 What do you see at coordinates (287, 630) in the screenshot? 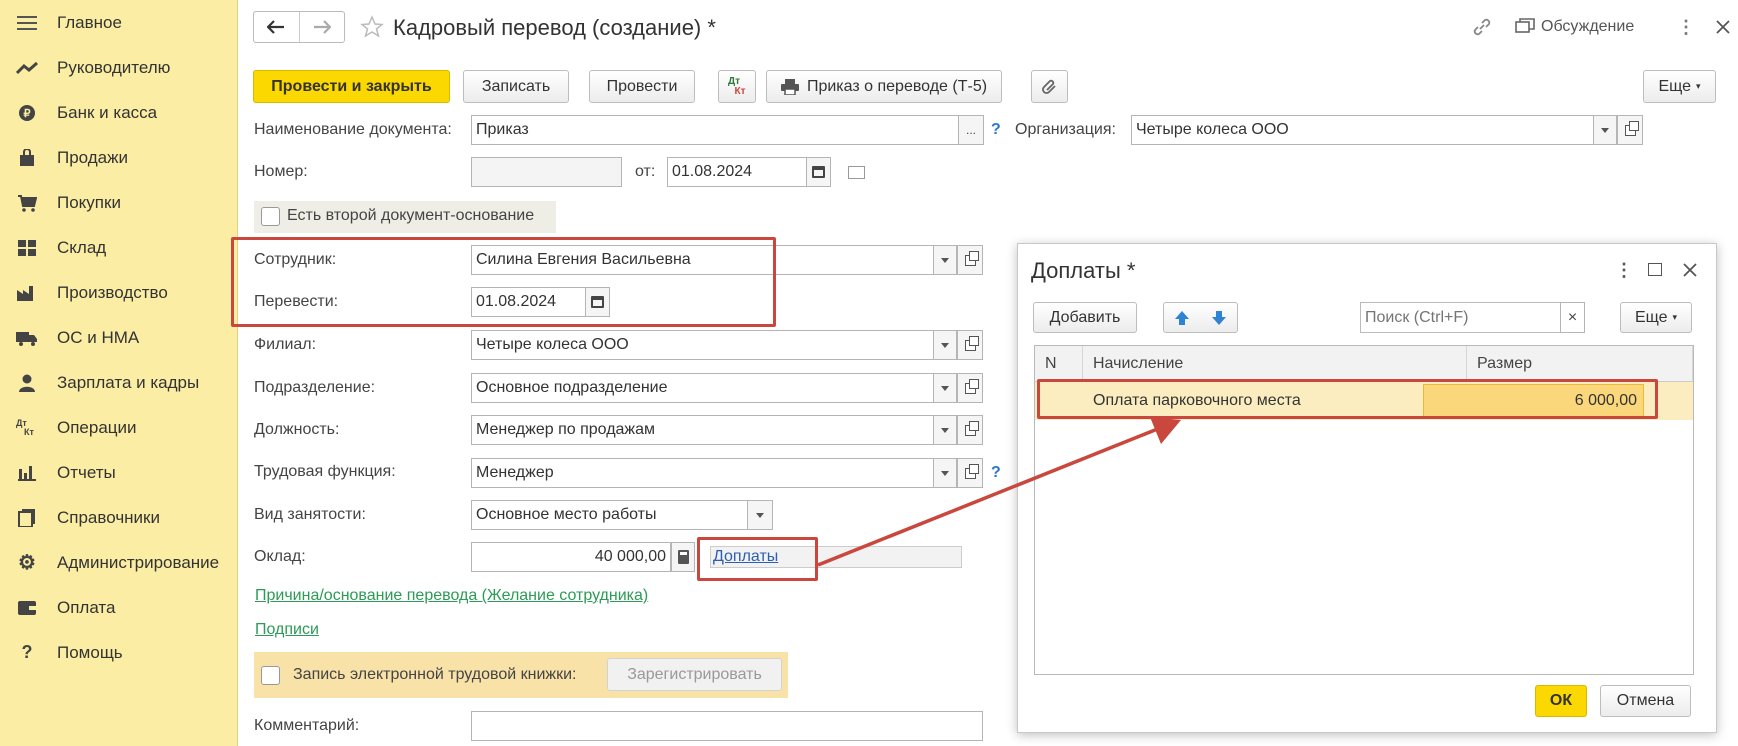
I see `signatures-link: Подписи` at bounding box center [287, 630].